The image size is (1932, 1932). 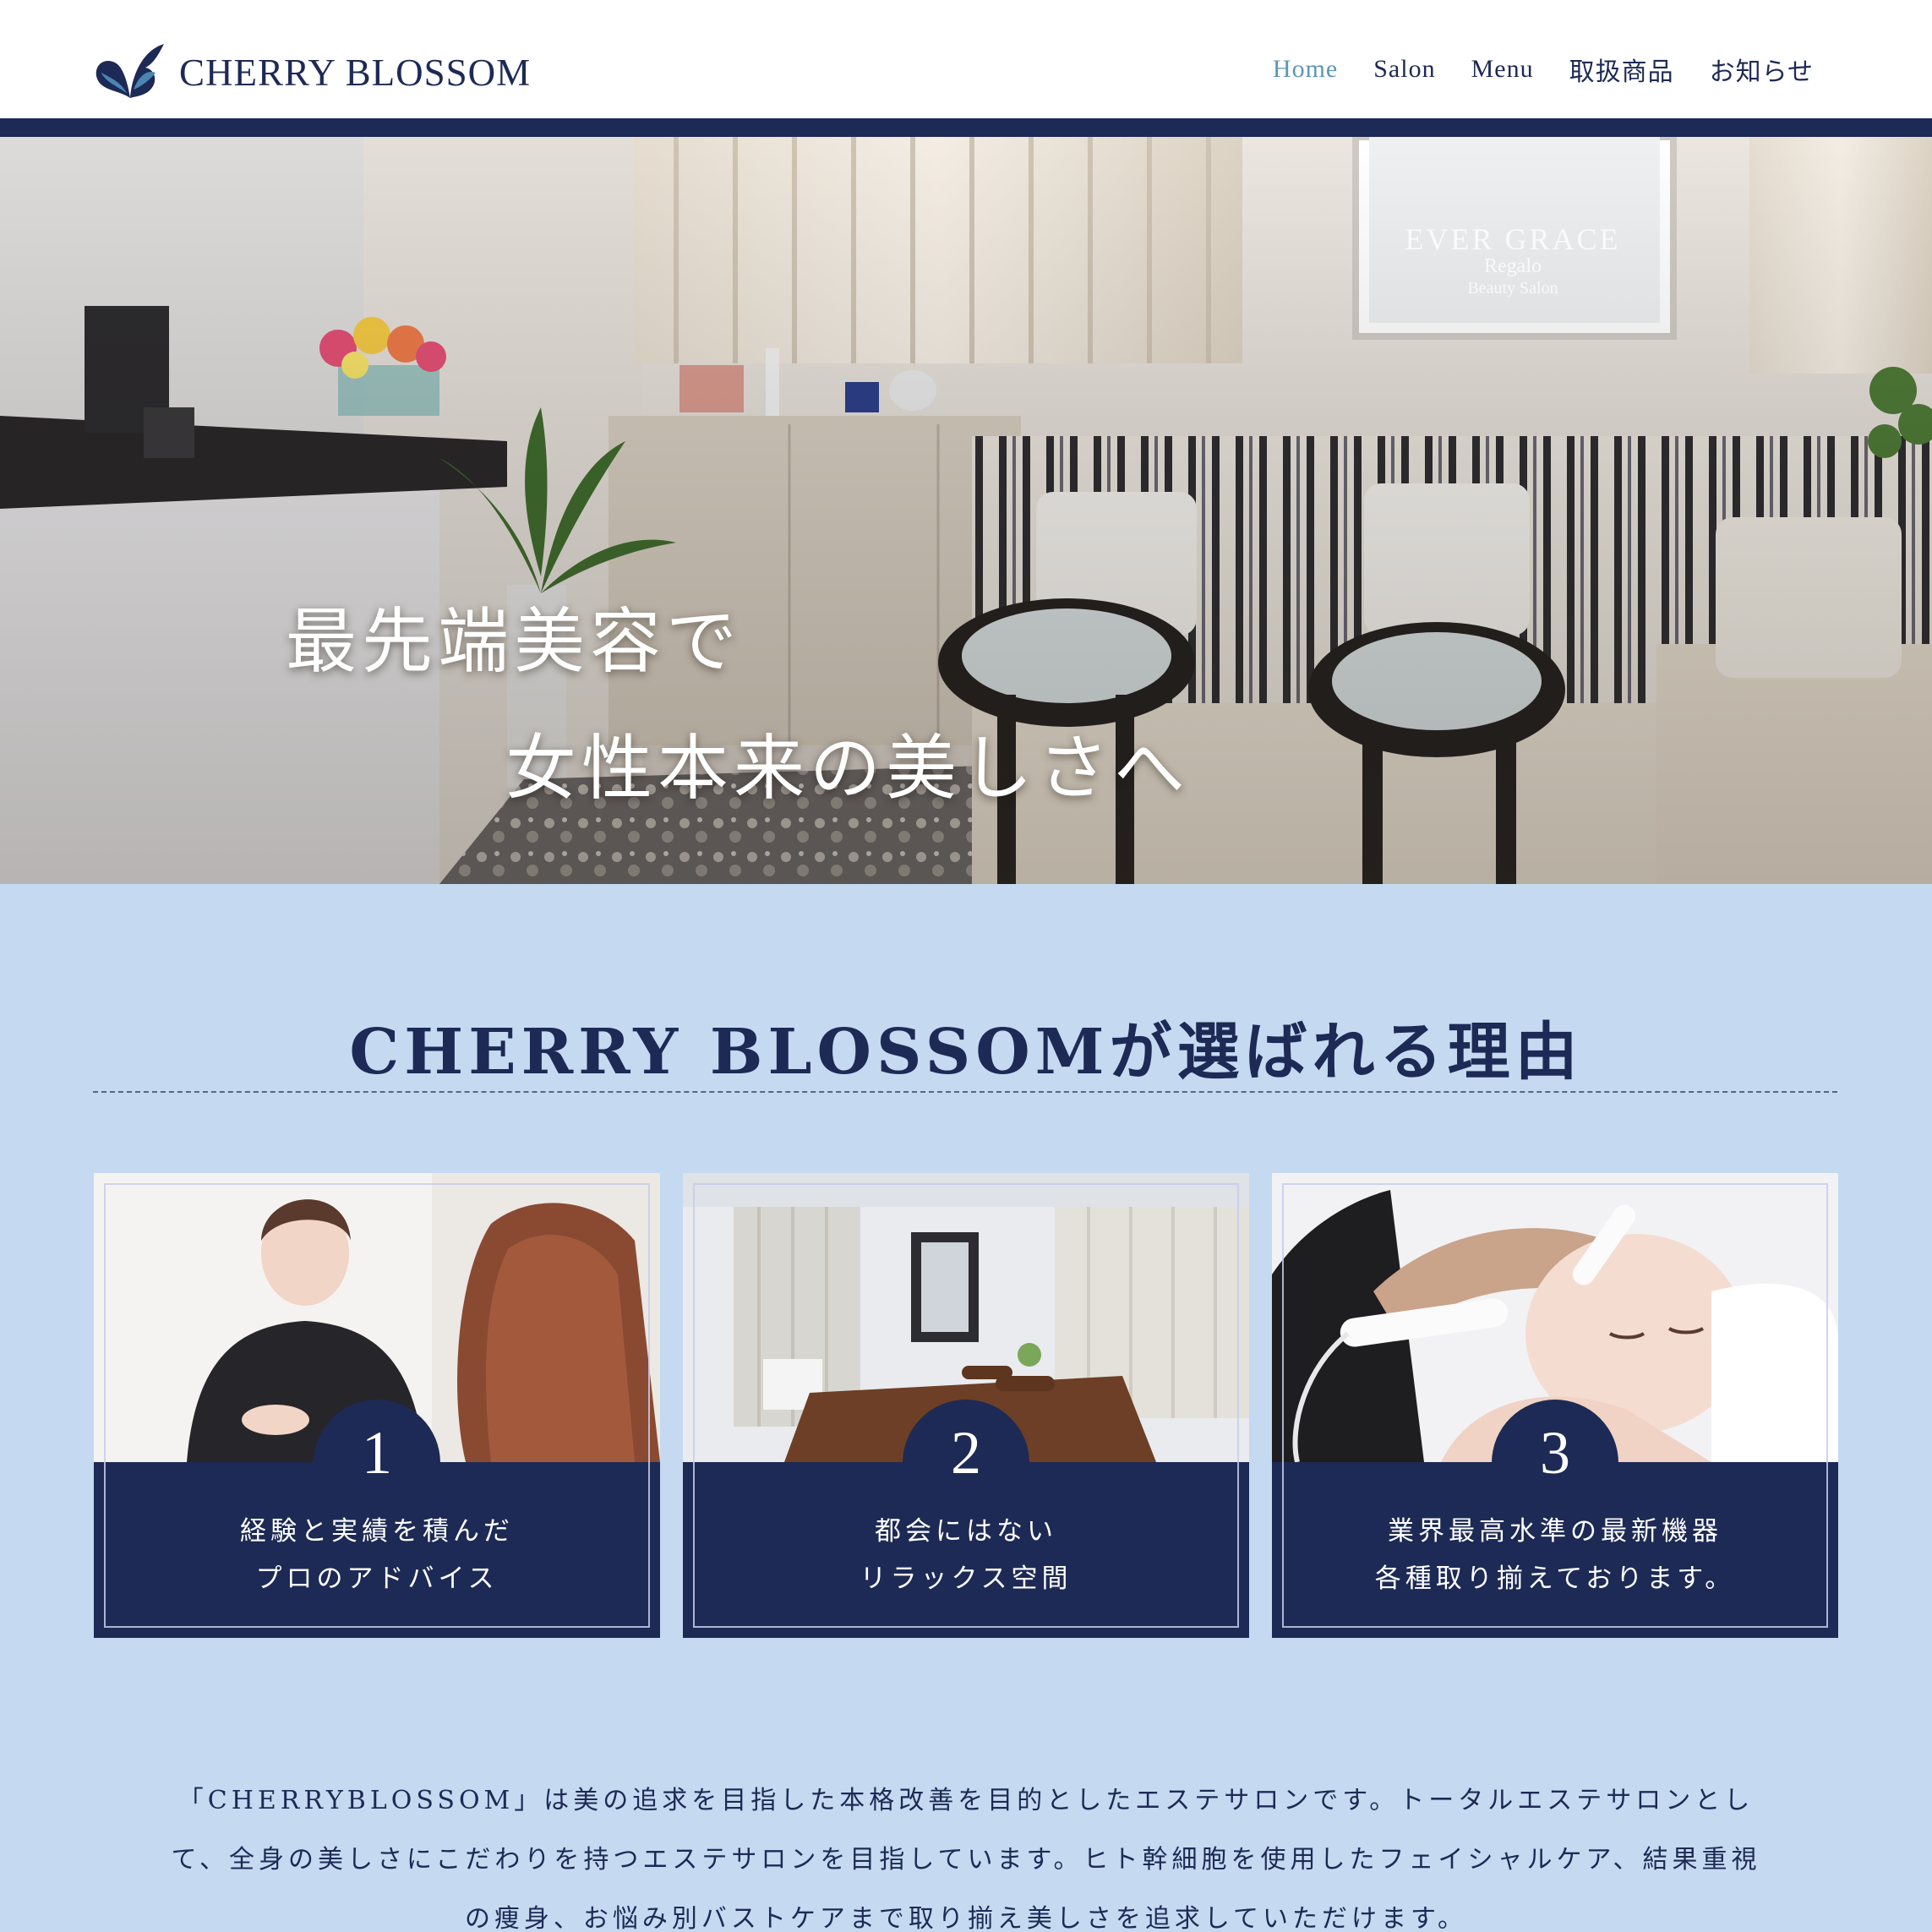 I want to click on hero-headline-line-1: 最先端美容で, so click(x=514, y=641).